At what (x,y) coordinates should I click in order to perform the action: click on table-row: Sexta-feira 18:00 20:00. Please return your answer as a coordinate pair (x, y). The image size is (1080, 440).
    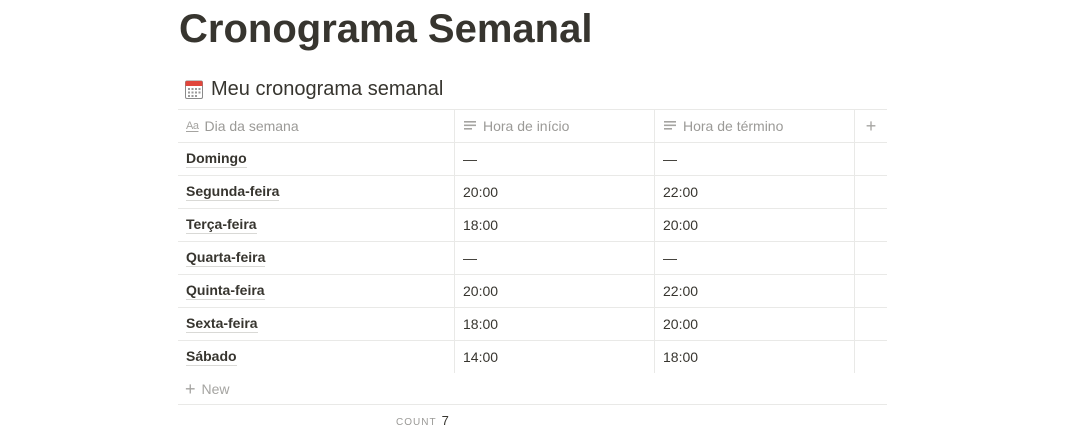
    Looking at the image, I should click on (532, 323).